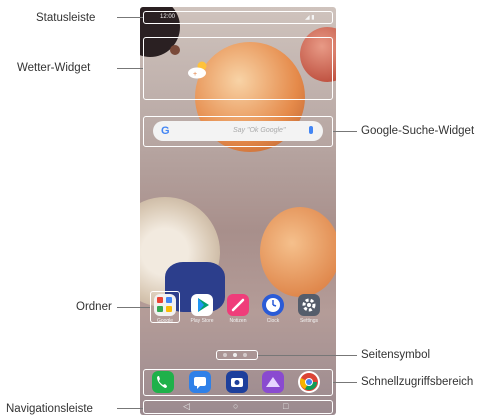 Image resolution: width=503 pixels, height=417 pixels. I want to click on page-dot-active, so click(235, 355).